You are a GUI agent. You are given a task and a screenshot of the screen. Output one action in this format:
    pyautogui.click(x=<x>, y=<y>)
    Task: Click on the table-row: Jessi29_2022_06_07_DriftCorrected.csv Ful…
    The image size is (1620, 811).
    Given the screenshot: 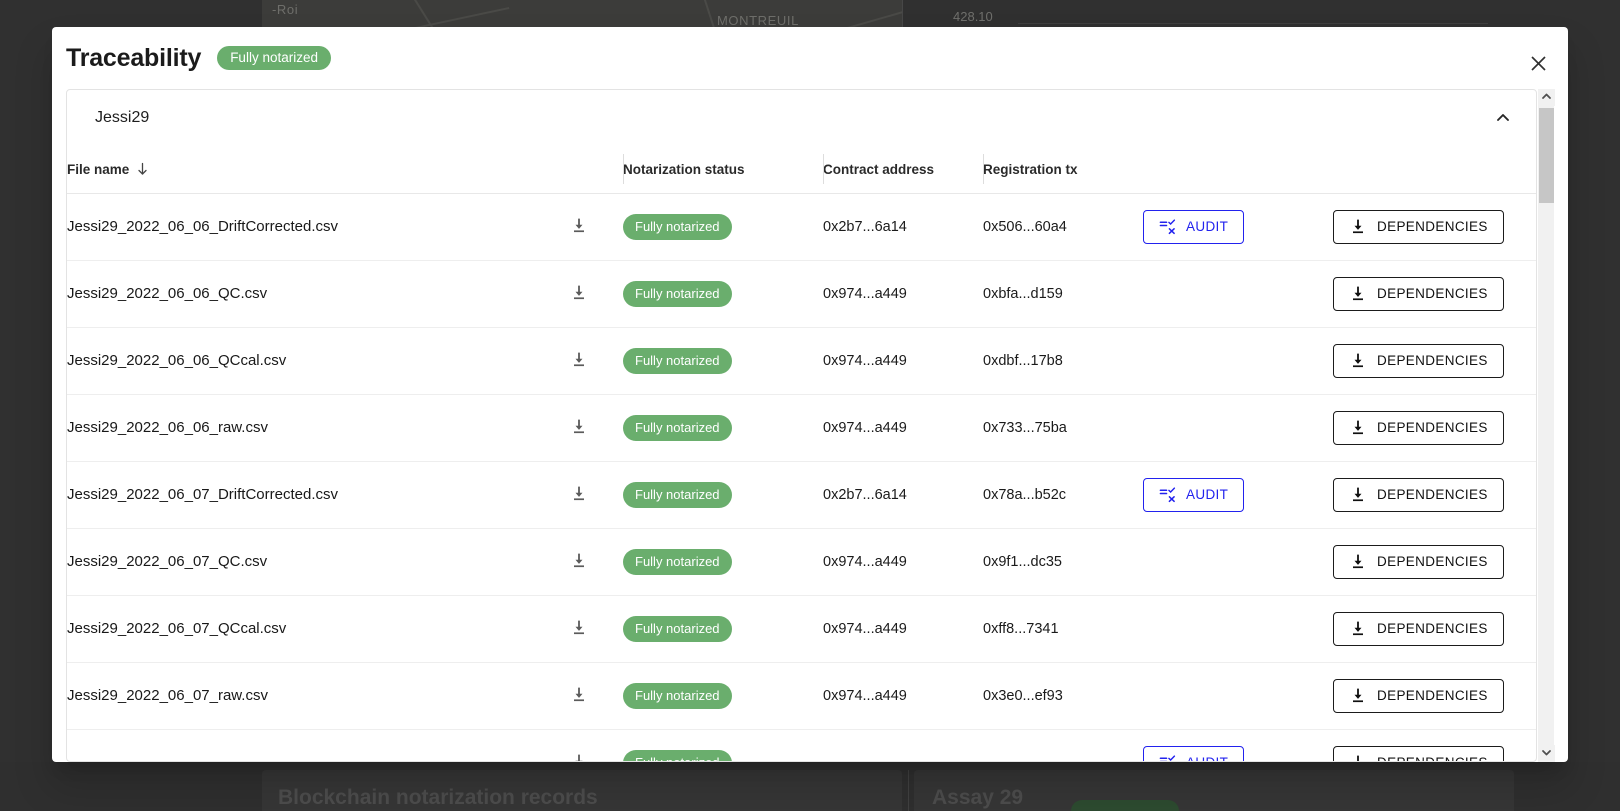 What is the action you would take?
    pyautogui.click(x=801, y=494)
    